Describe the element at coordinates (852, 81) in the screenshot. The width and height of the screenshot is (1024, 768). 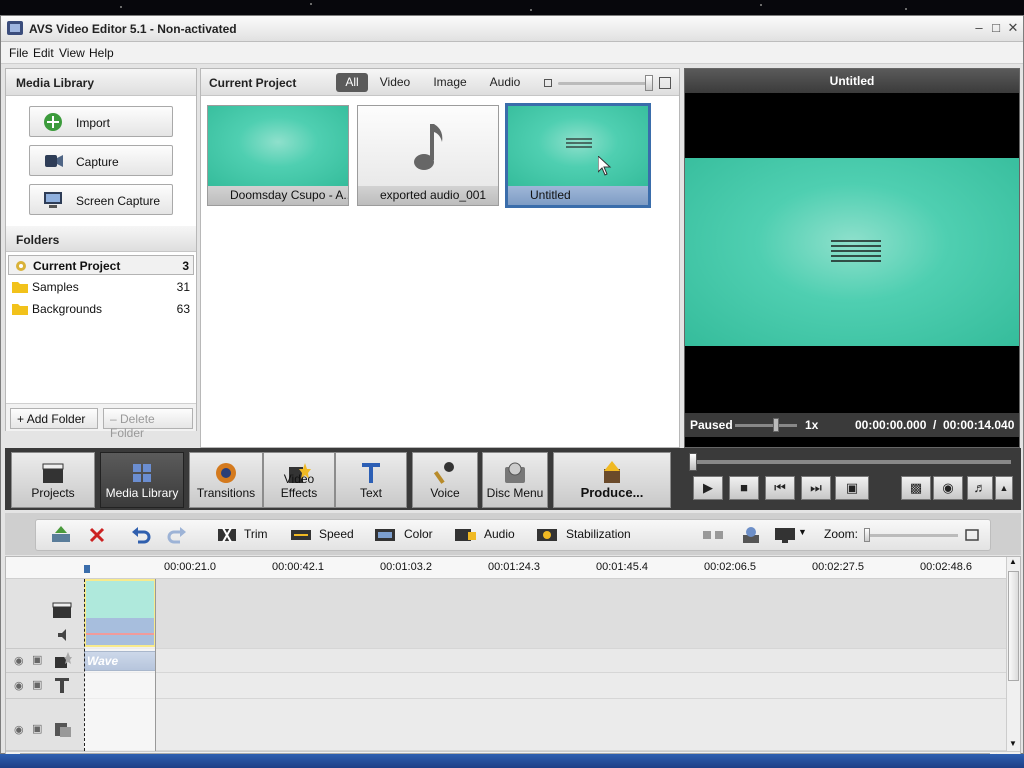
I see `preview-title: Untitled` at that location.